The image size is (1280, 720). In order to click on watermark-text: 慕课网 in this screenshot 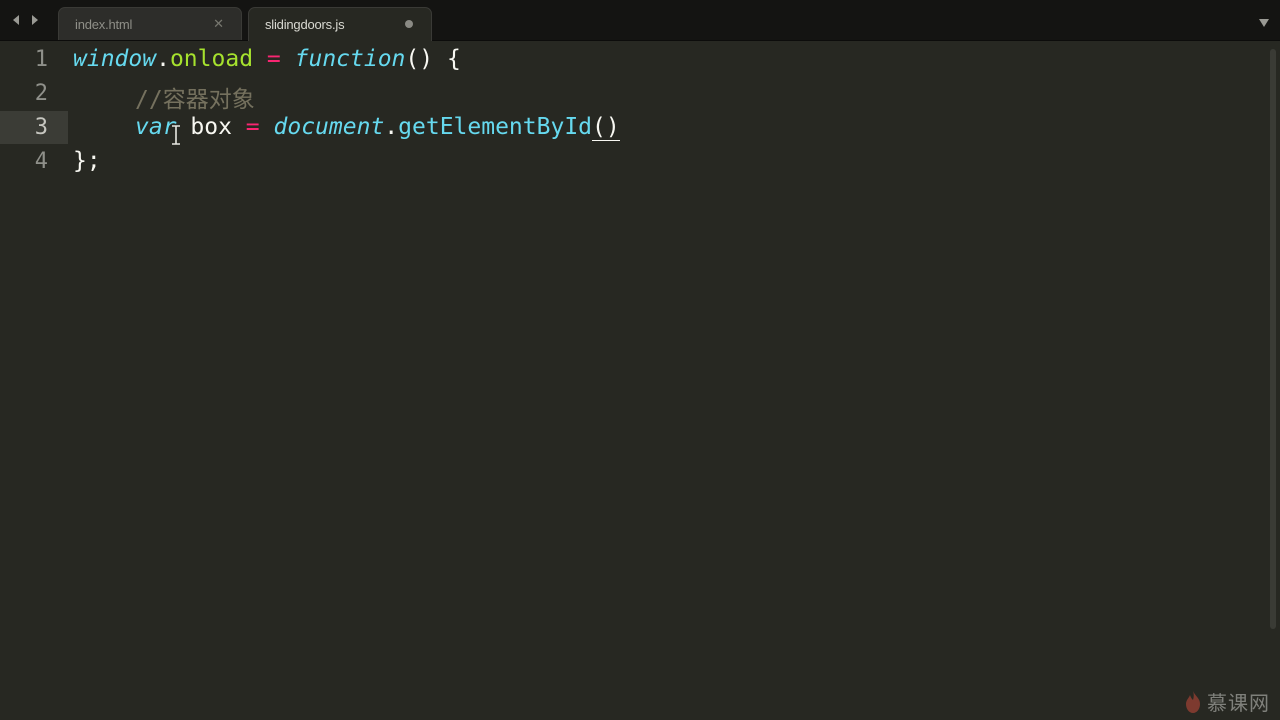, I will do `click(1238, 703)`.